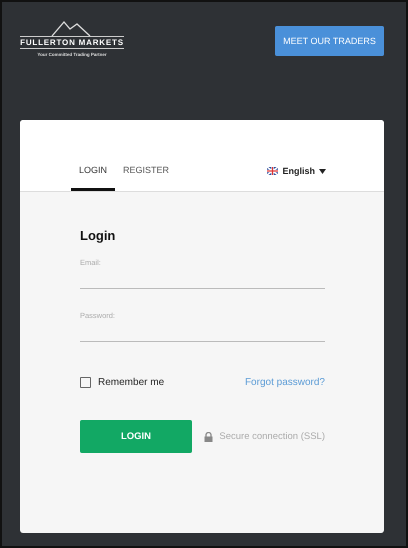 The height and width of the screenshot is (548, 408). I want to click on tab: REGISTER, so click(146, 178).